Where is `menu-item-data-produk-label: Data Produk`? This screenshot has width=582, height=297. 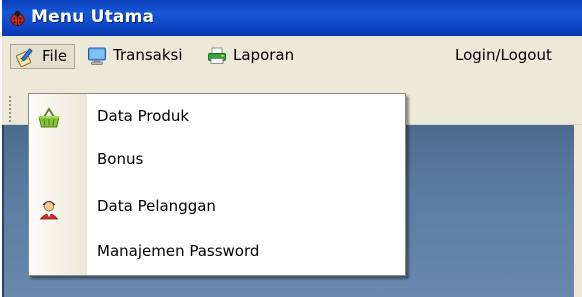
menu-item-data-produk-label: Data Produk is located at coordinates (143, 116).